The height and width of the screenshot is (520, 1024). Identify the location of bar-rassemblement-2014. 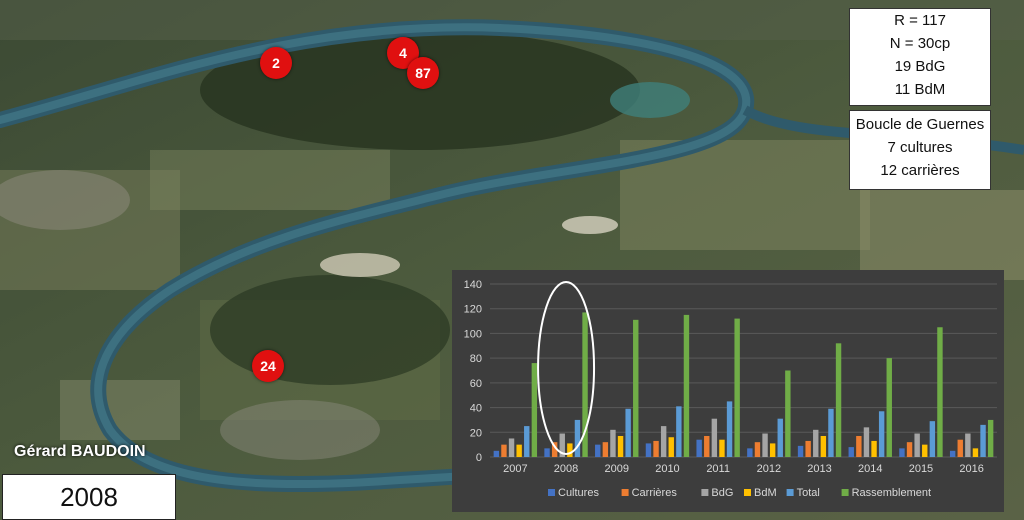
(889, 407).